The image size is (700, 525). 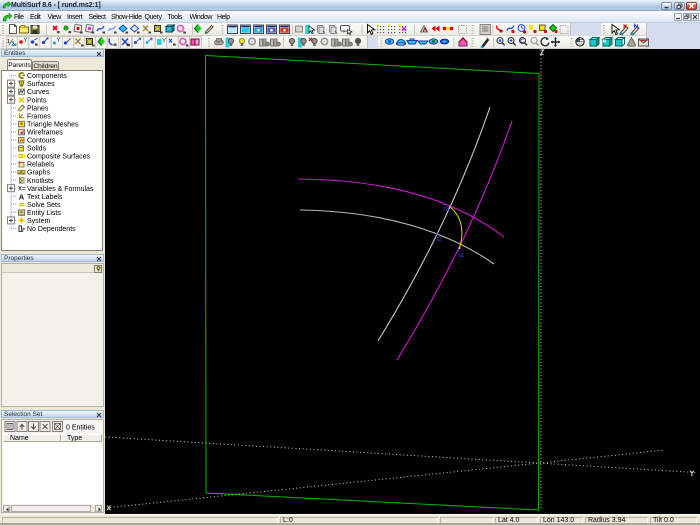 I want to click on svg-text: Text Labels, so click(x=45, y=197).